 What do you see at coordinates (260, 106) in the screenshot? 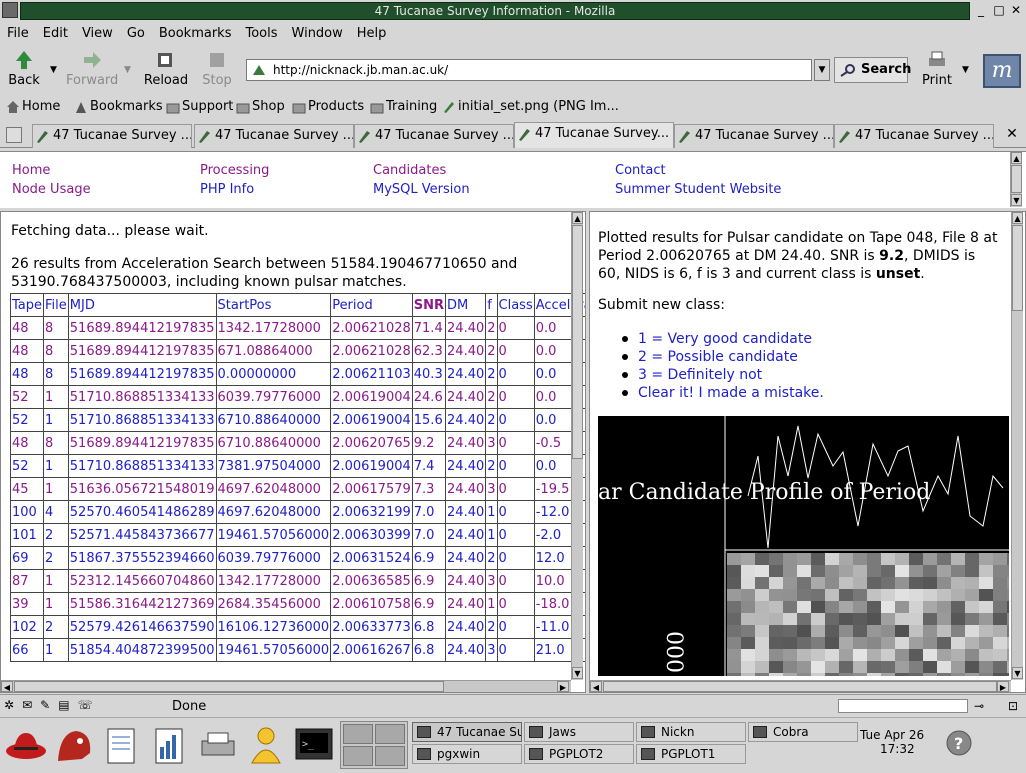
I see `bookmark-shop: Shop` at bounding box center [260, 106].